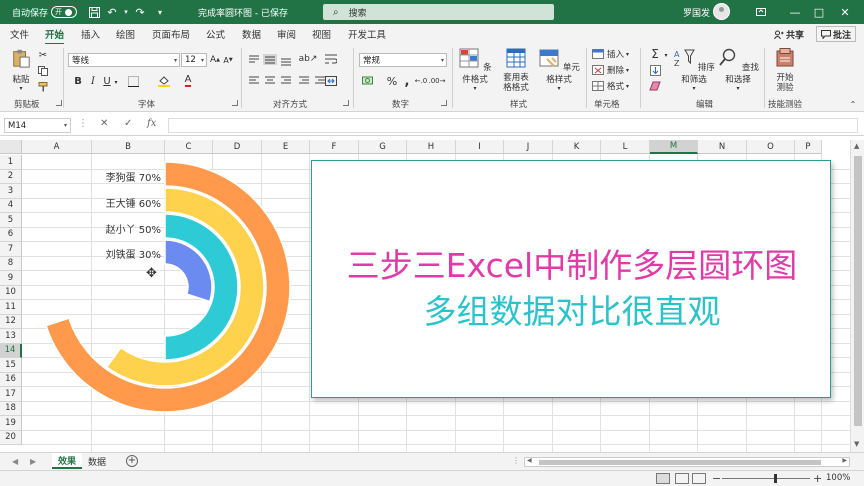 The width and height of the screenshot is (864, 486). Describe the element at coordinates (124, 60) in the screenshot. I see `font-name-select: 等线 ▾` at that location.